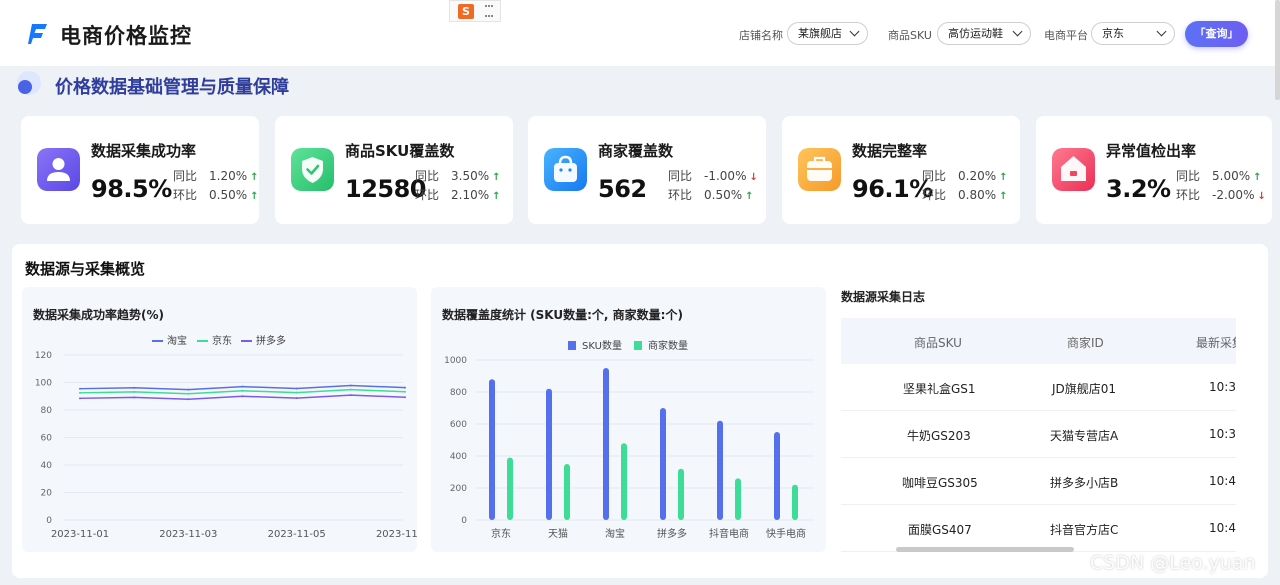  Describe the element at coordinates (1277, 50) in the screenshot. I see `page-scrollbar` at that location.